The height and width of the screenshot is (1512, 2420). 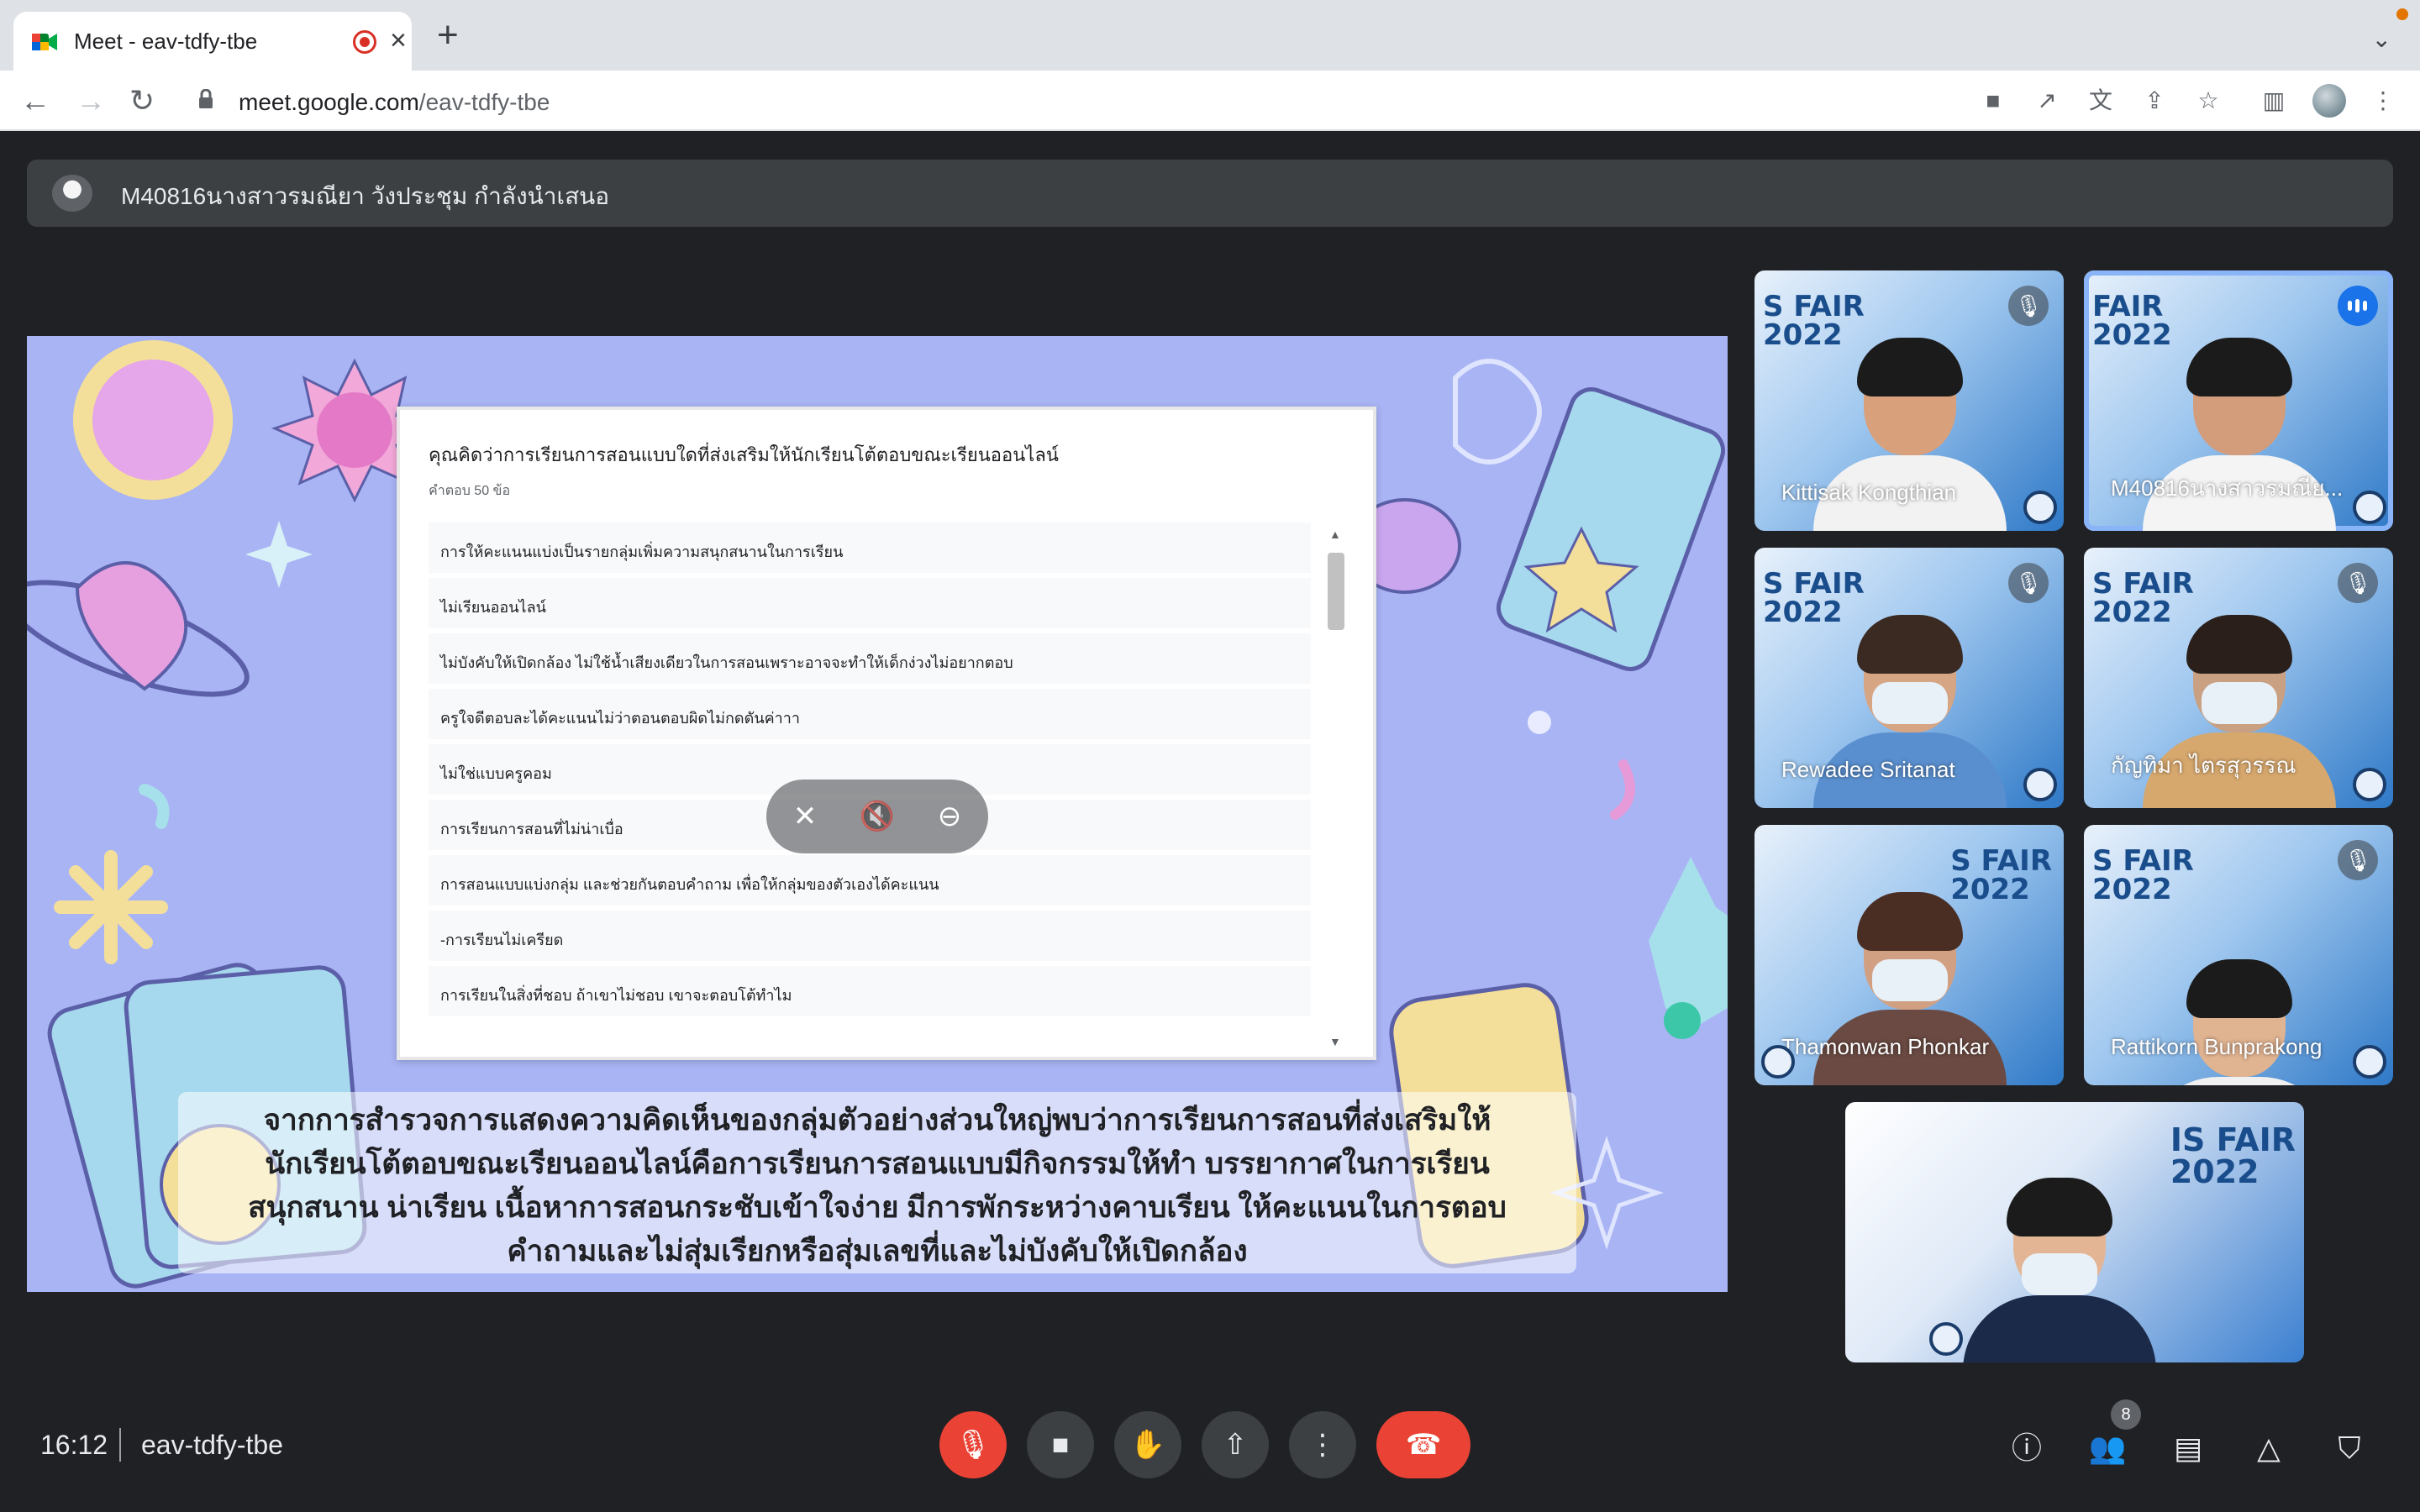 What do you see at coordinates (1909, 678) in the screenshot?
I see `participant-tile: S FAIR 2022 🎙 Rewadee Sritanat` at bounding box center [1909, 678].